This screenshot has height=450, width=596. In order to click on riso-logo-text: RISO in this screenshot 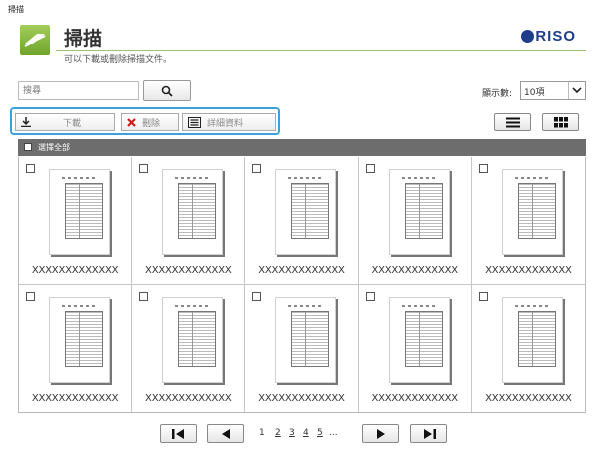, I will do `click(555, 36)`.